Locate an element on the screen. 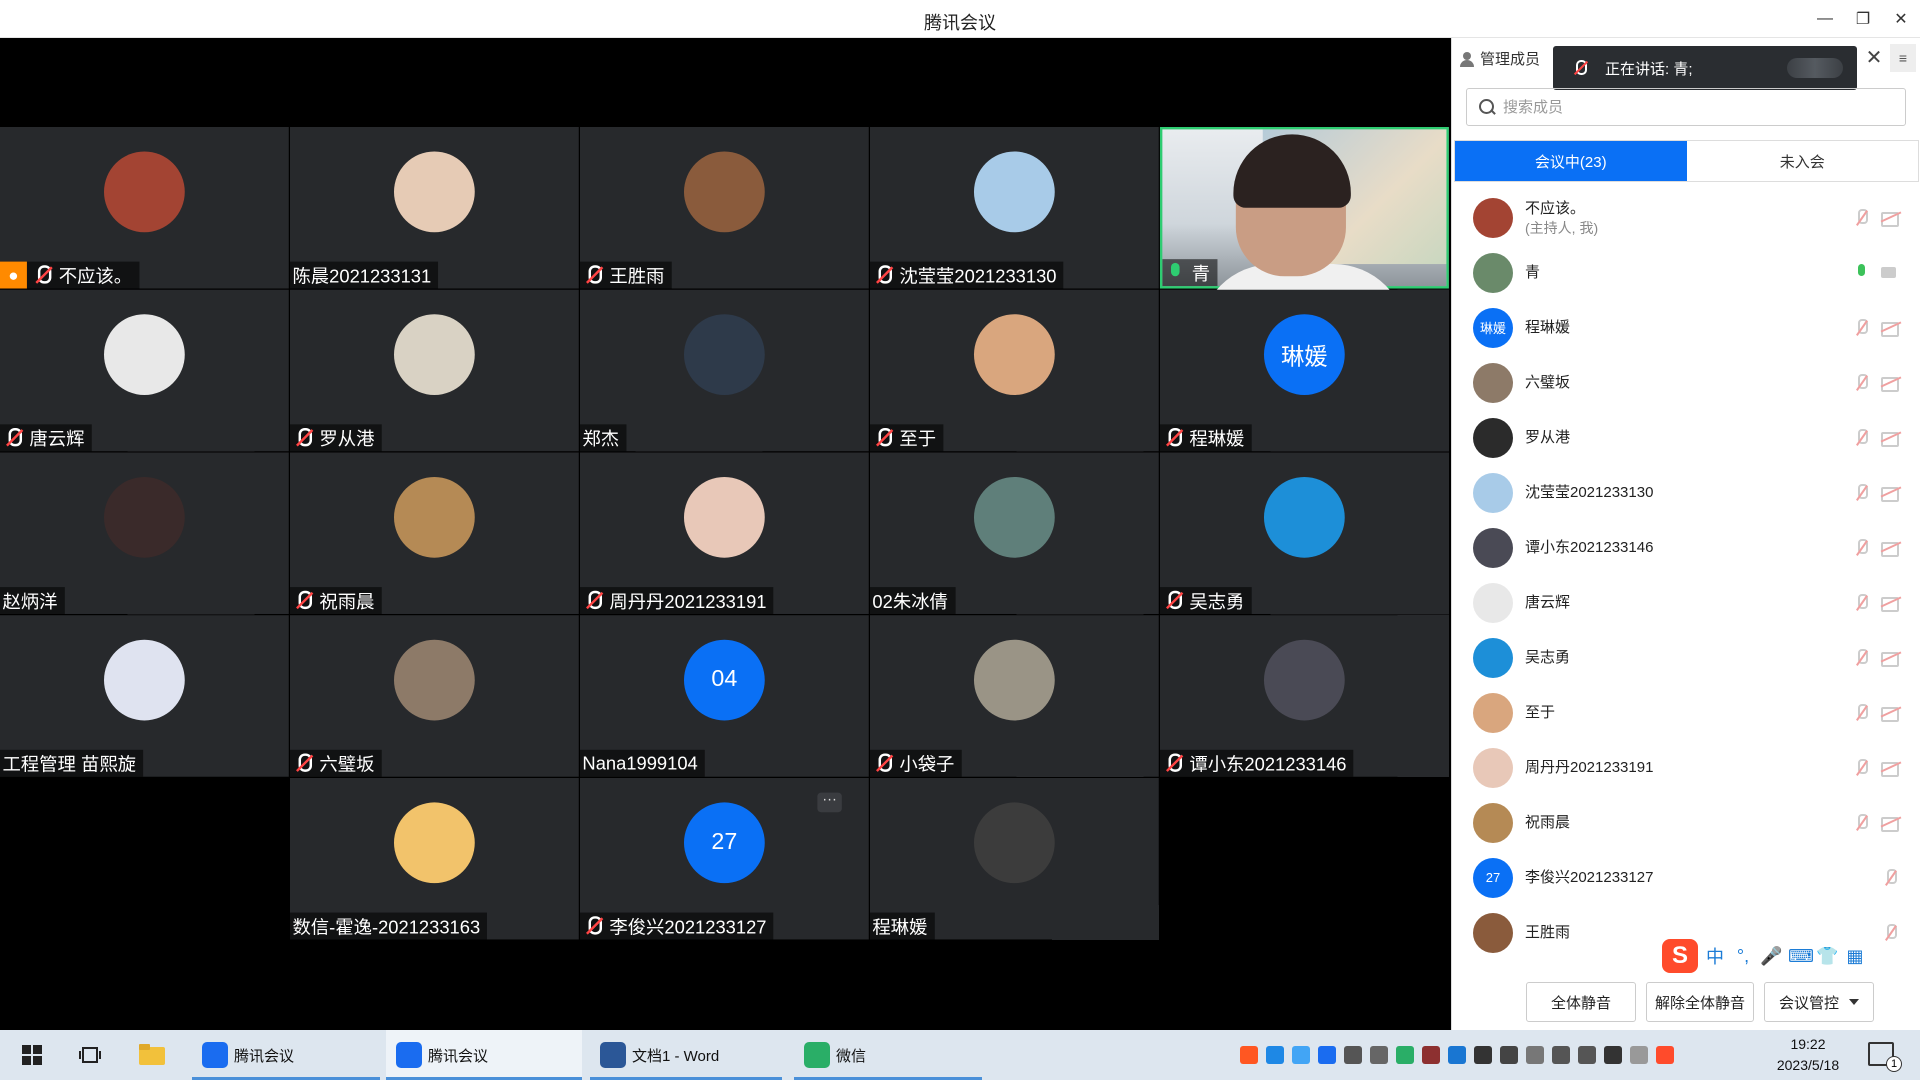  member-row: 吴志勇 is located at coordinates (1686, 657).